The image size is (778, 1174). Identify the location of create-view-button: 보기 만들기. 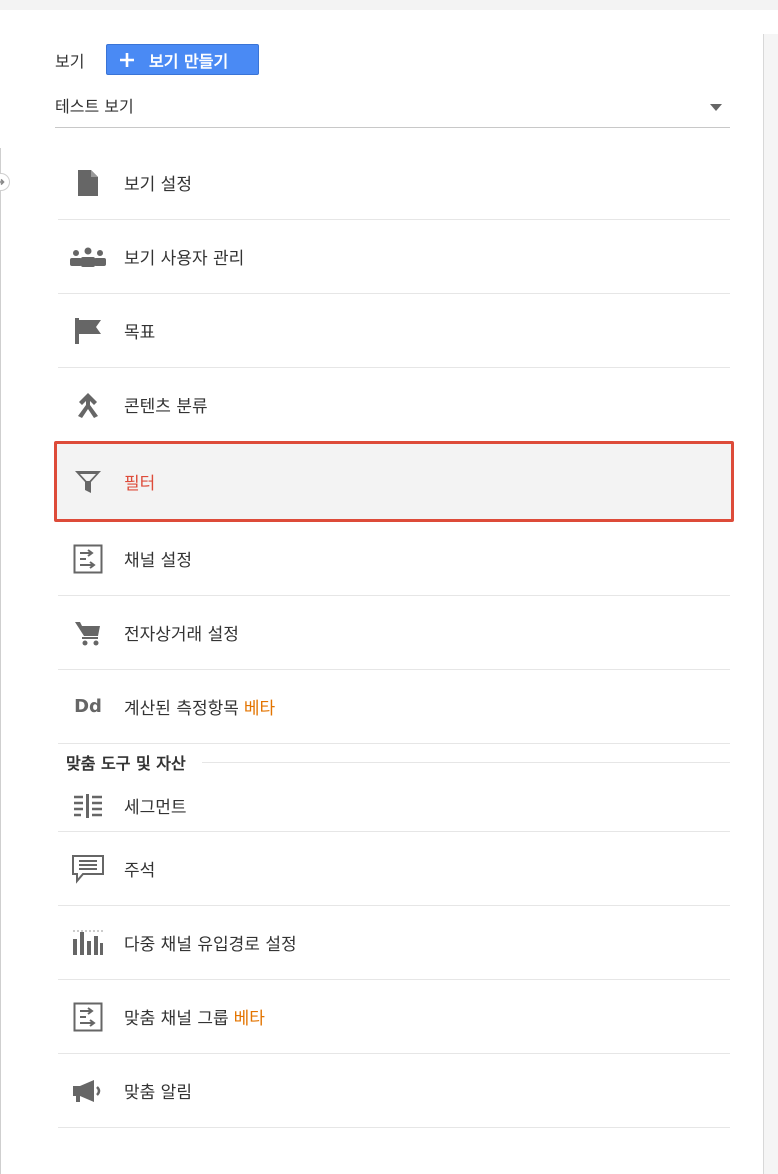
(182, 59).